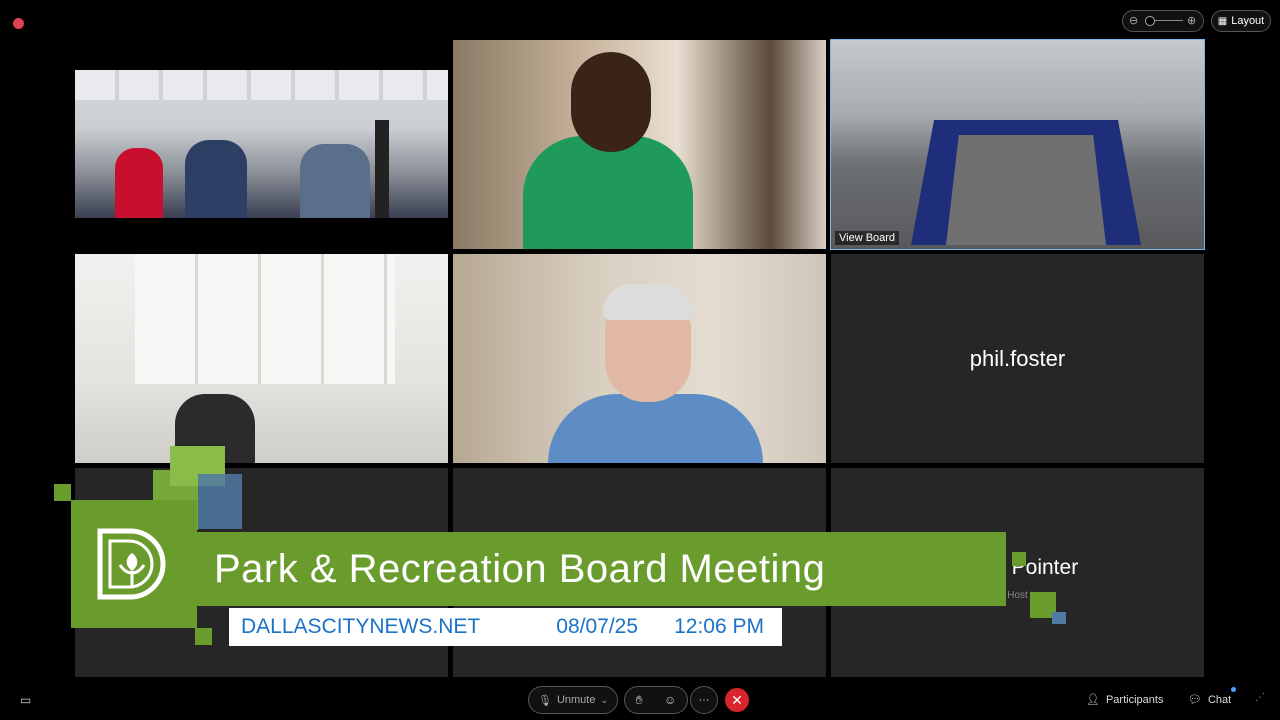 The height and width of the screenshot is (720, 1280). Describe the element at coordinates (1233, 689) in the screenshot. I see `chat-notification-dot` at that location.